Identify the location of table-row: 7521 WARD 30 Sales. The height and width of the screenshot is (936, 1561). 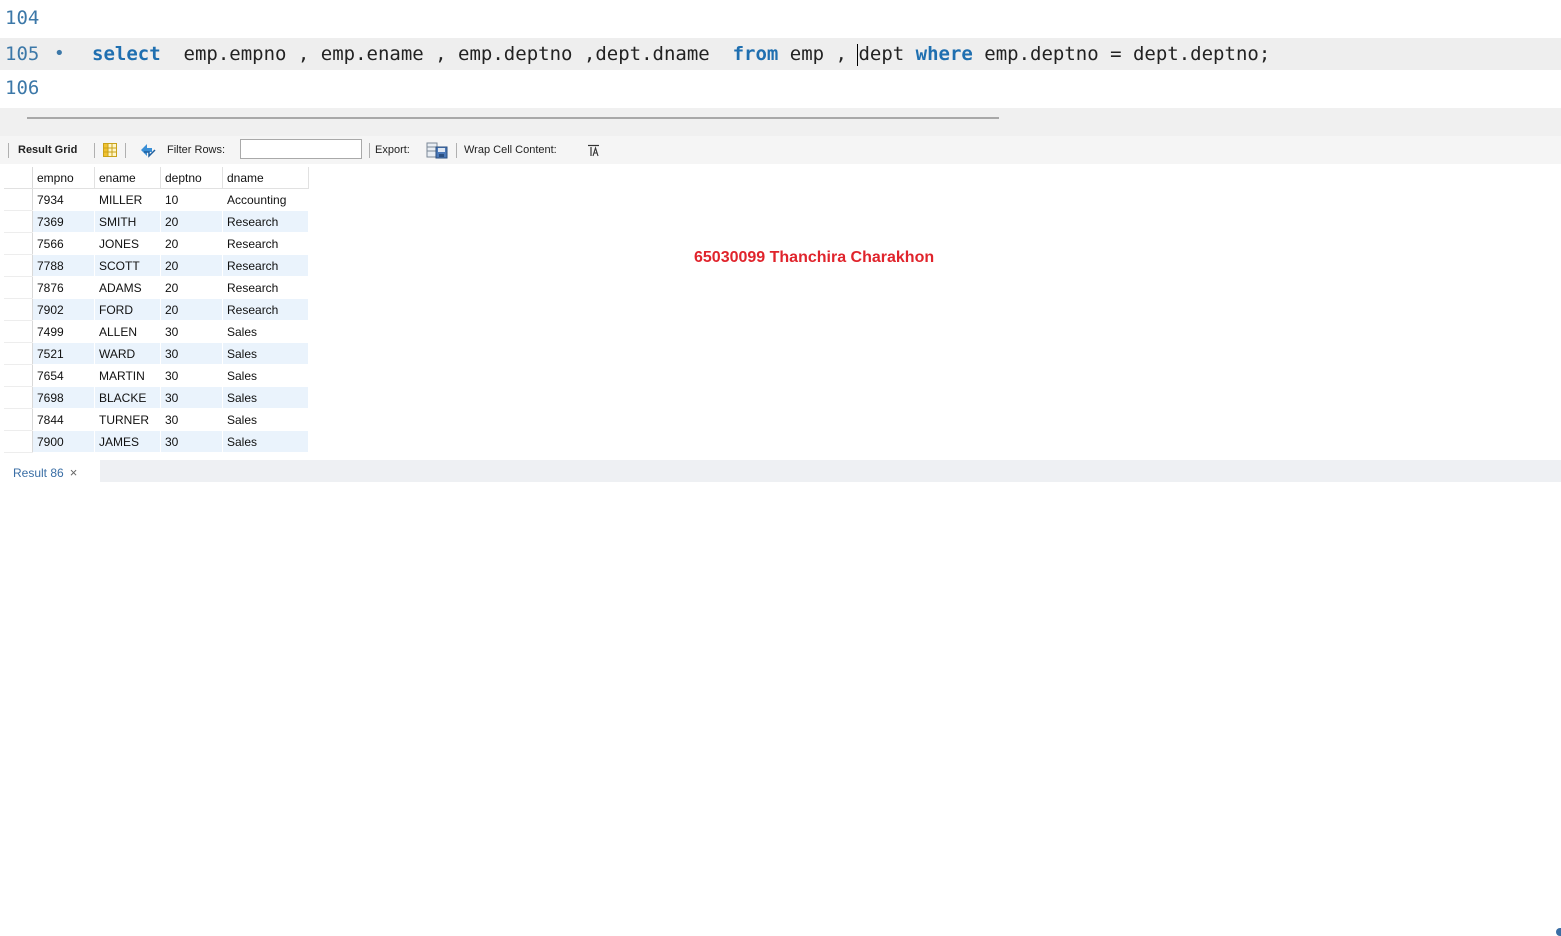
(156, 353).